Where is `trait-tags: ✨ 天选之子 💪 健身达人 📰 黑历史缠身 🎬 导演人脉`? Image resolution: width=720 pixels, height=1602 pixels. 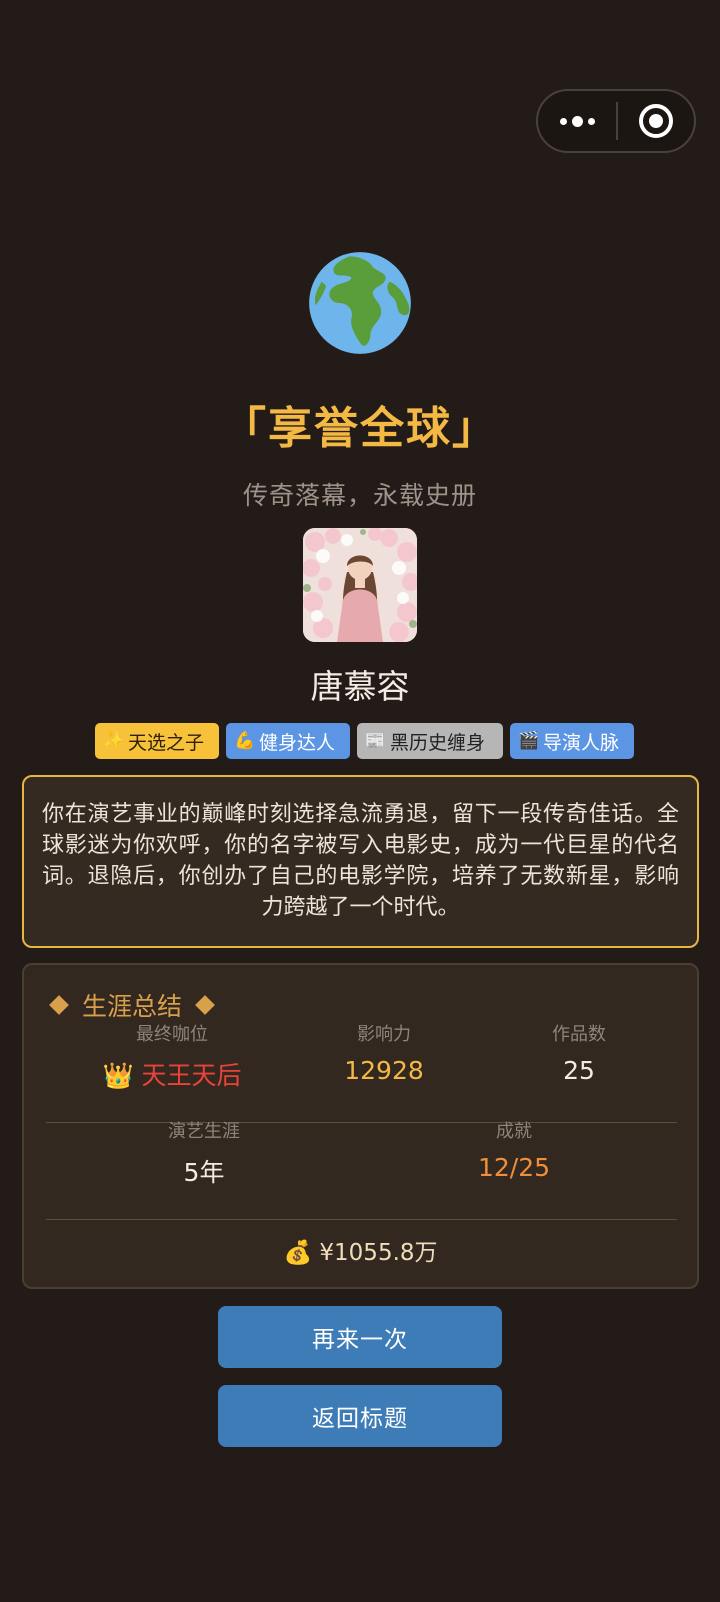 trait-tags: ✨ 天选之子 💪 健身达人 📰 黑历史缠身 🎬 导演人脉 is located at coordinates (364, 741).